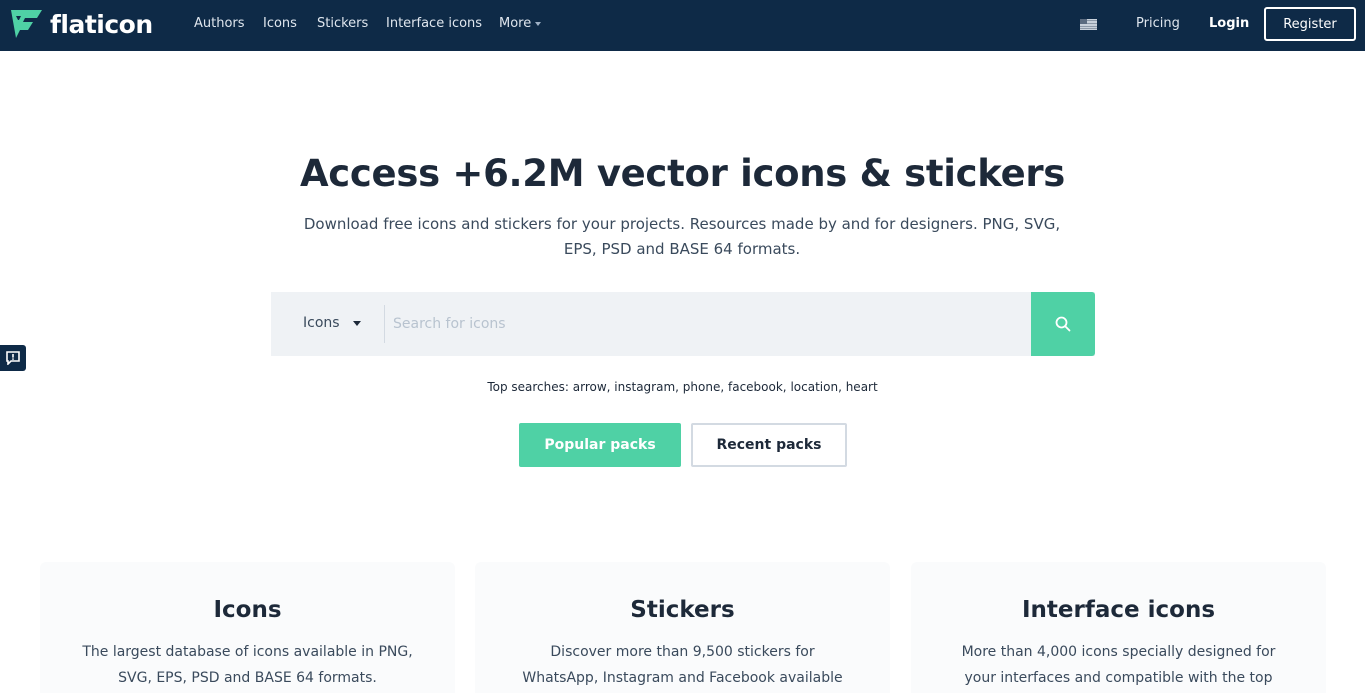 The height and width of the screenshot is (693, 1365). I want to click on card-title: Icons, so click(247, 610).